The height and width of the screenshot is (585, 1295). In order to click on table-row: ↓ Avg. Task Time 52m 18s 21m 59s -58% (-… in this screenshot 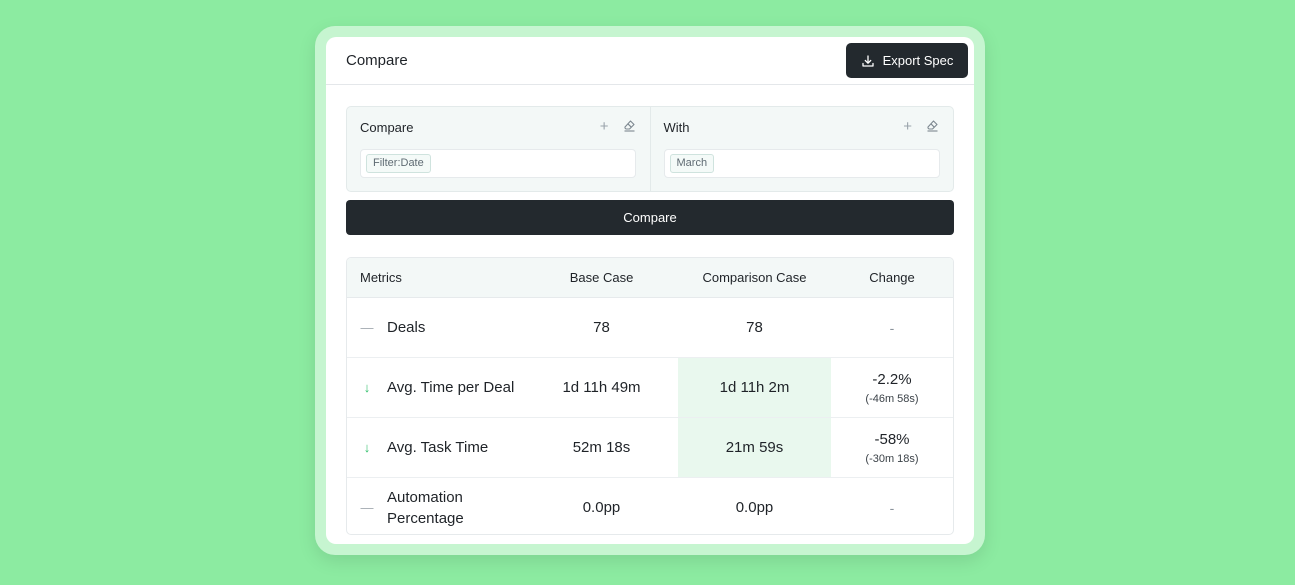, I will do `click(650, 448)`.